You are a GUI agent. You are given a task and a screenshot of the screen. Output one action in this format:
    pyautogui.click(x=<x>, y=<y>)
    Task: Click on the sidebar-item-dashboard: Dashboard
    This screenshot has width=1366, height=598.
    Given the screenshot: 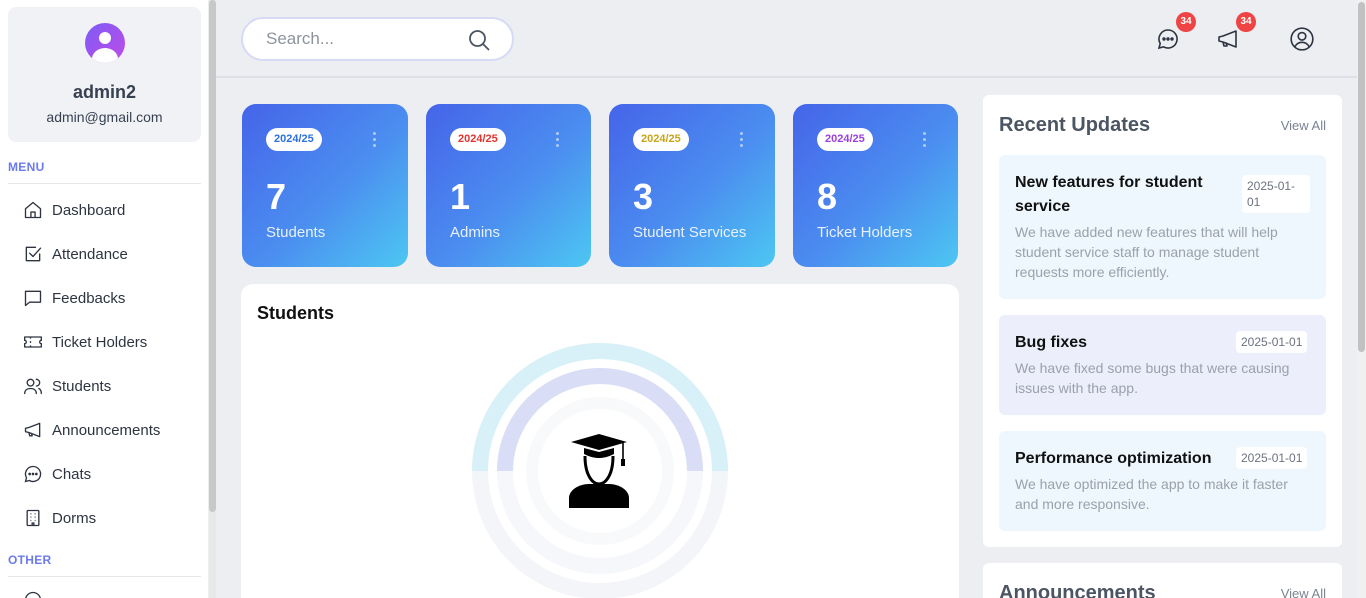 What is the action you would take?
    pyautogui.click(x=74, y=210)
    